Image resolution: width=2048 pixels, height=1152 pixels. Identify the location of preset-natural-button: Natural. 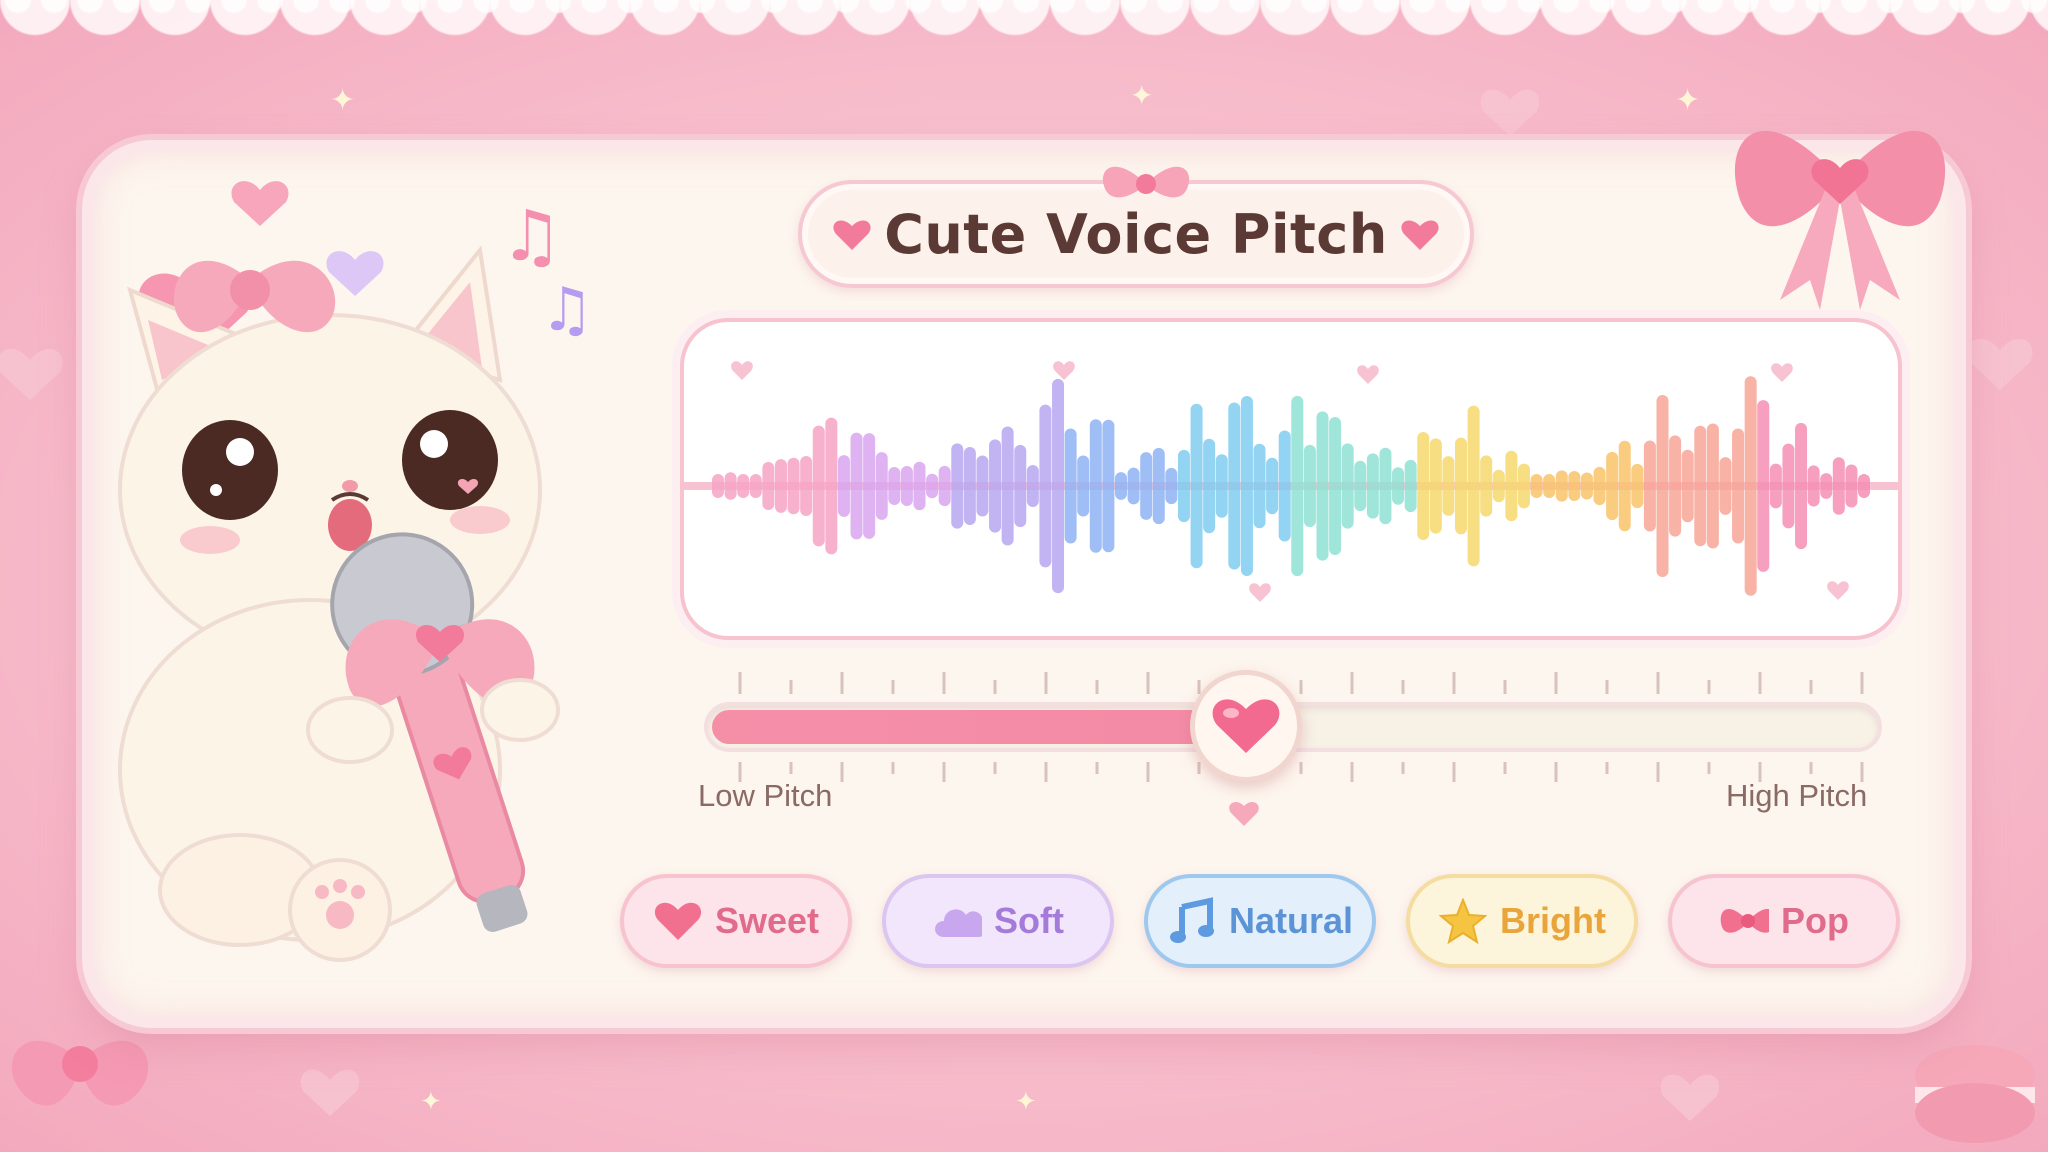
(1260, 921).